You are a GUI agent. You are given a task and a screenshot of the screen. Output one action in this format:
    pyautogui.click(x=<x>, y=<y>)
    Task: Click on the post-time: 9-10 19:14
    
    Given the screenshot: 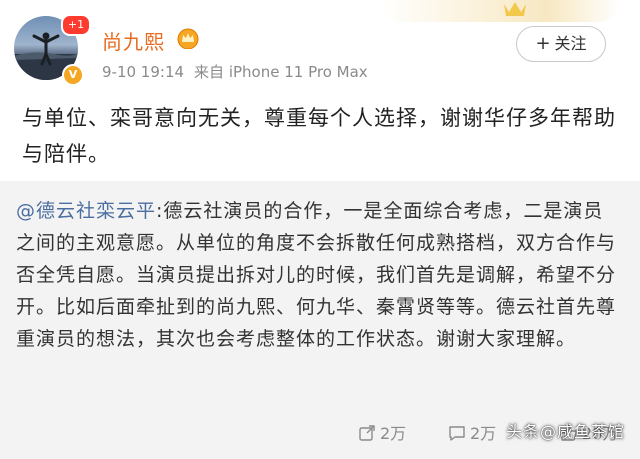 What is the action you would take?
    pyautogui.click(x=143, y=72)
    